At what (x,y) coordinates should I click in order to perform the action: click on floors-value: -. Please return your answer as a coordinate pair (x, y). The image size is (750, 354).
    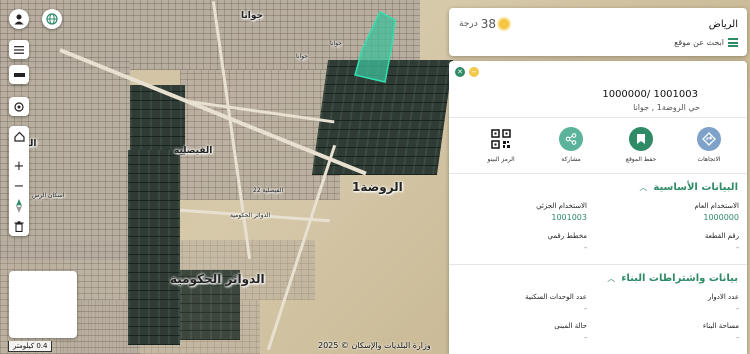
    Looking at the image, I should click on (737, 308).